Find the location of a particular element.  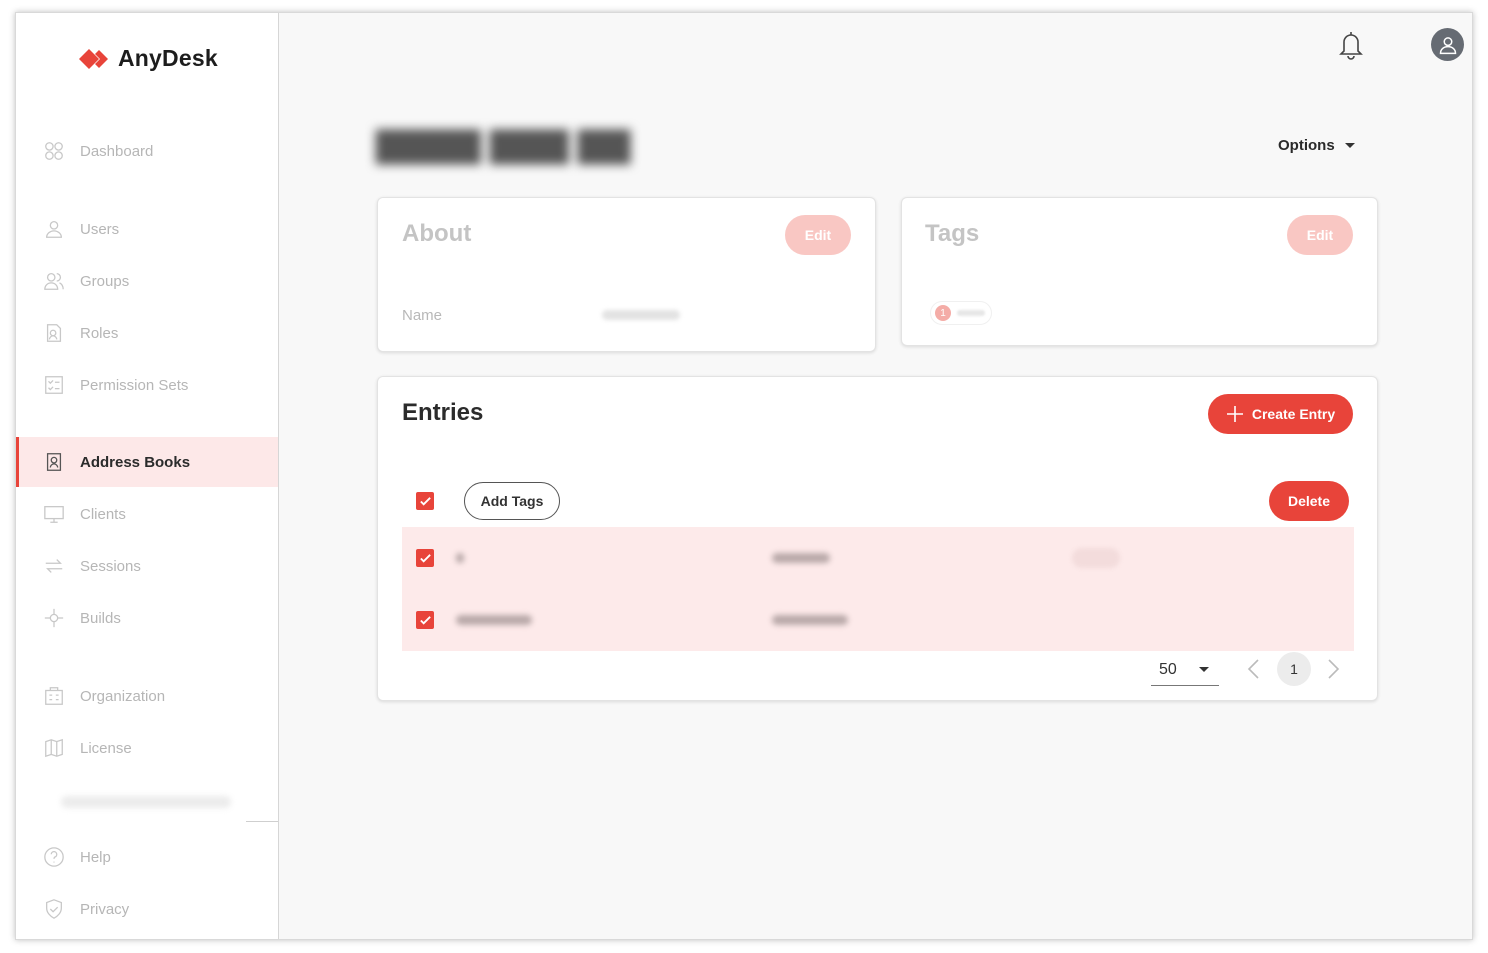

sidebar-item-privacy: Privacy is located at coordinates (147, 909).